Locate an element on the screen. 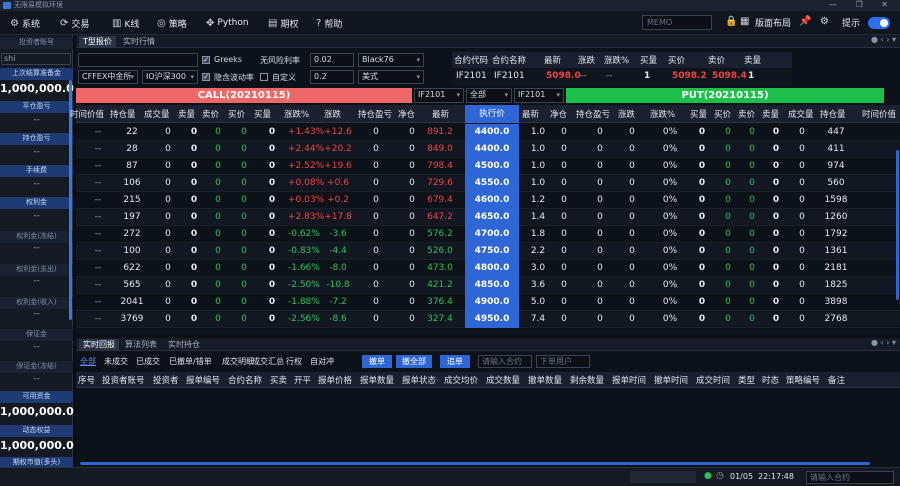  call-cell-sp: 0 is located at coordinates (218, 319).